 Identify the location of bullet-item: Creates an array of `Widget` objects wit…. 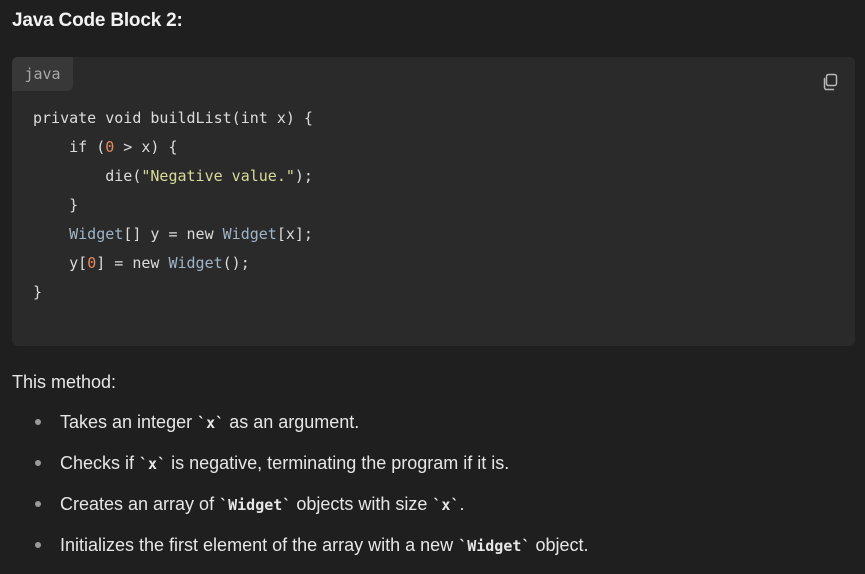
(432, 512).